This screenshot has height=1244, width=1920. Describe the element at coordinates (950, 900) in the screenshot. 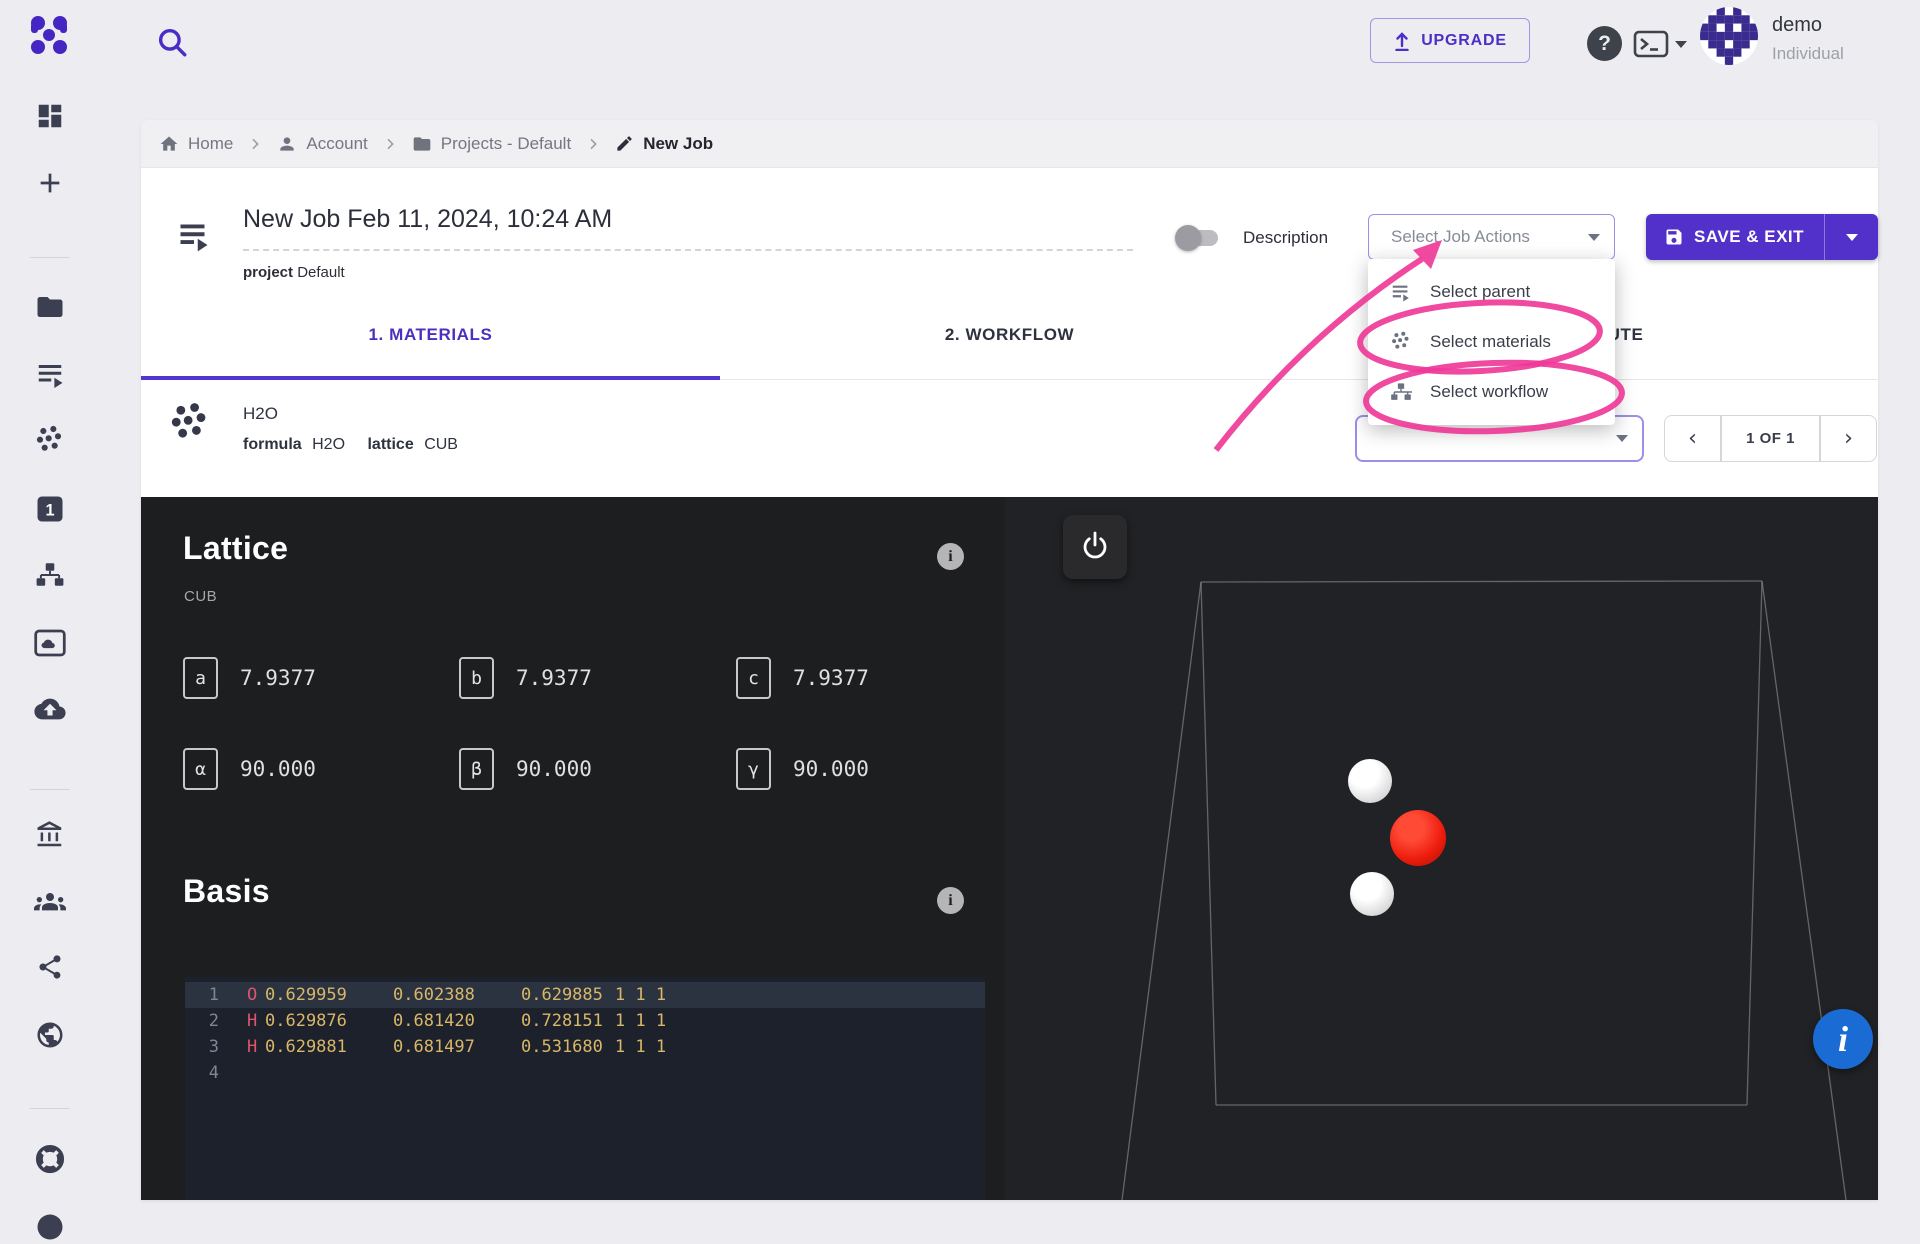

I see `basis-info-icon: i` at that location.